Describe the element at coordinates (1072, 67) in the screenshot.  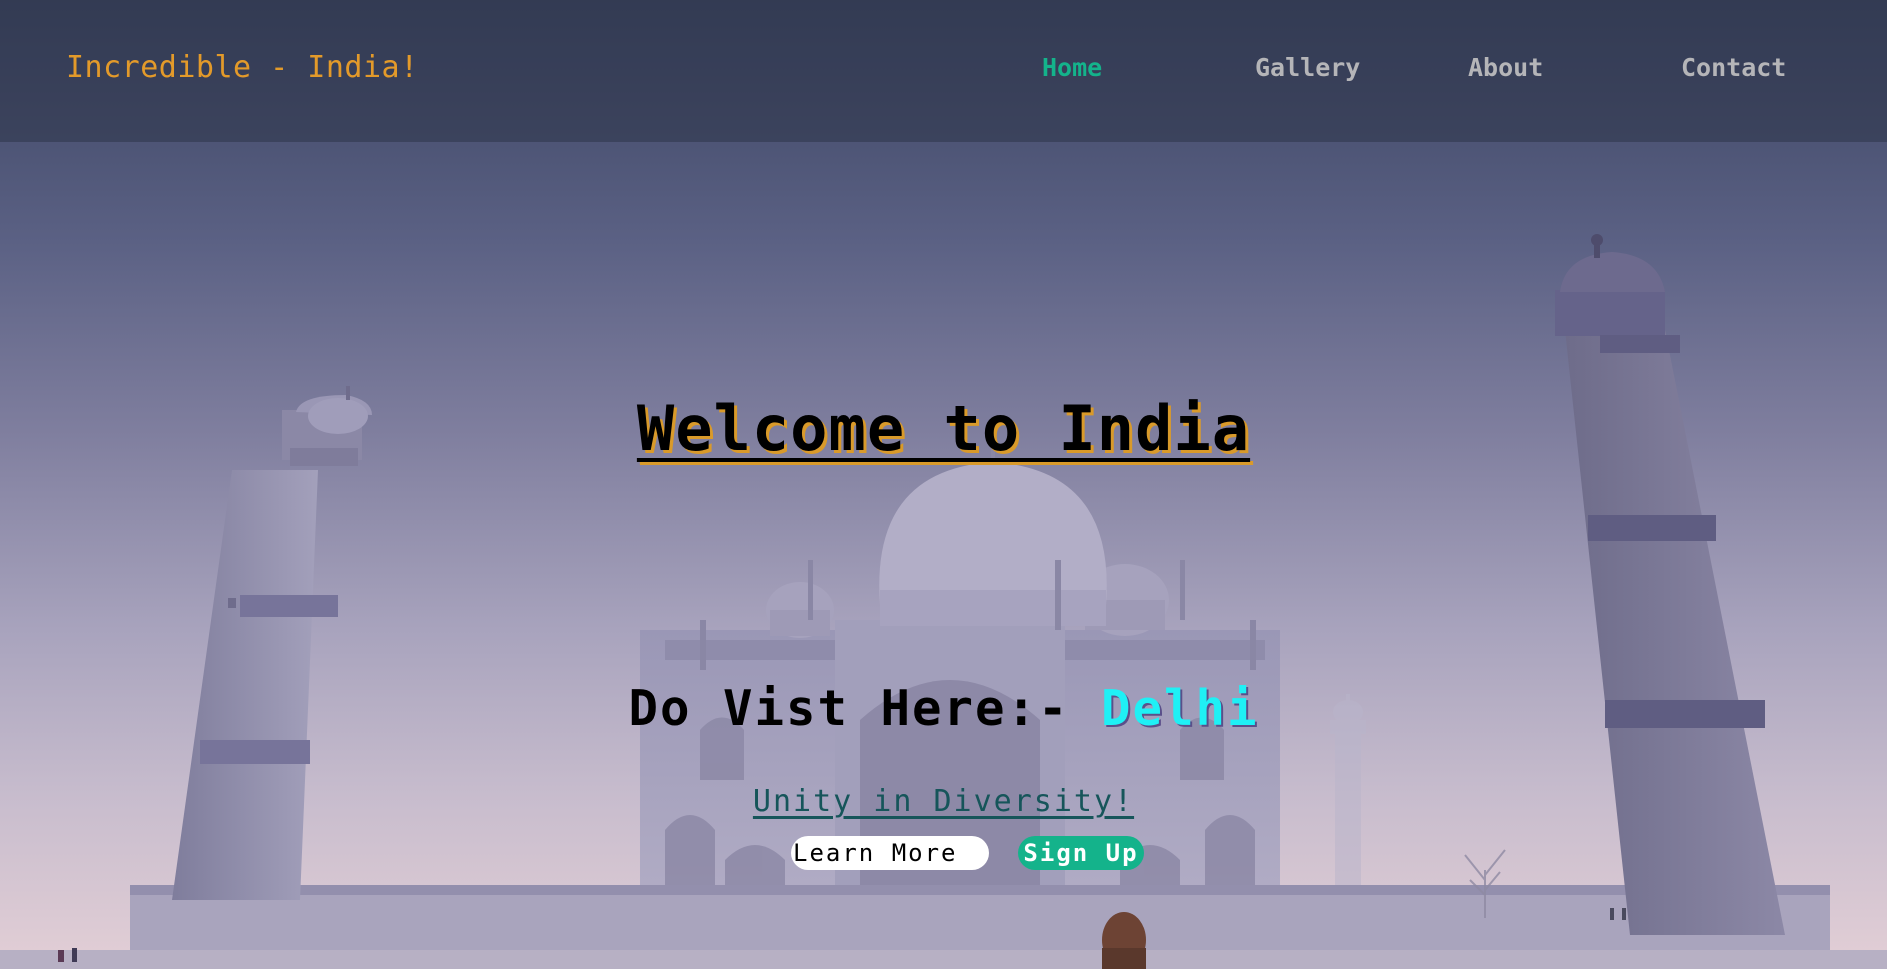
I see `nav-link-home: Home` at that location.